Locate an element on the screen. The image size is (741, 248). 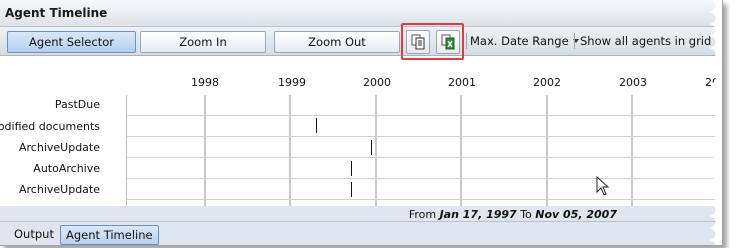
range-from-date: Jan 17, 1997 is located at coordinates (478, 214).